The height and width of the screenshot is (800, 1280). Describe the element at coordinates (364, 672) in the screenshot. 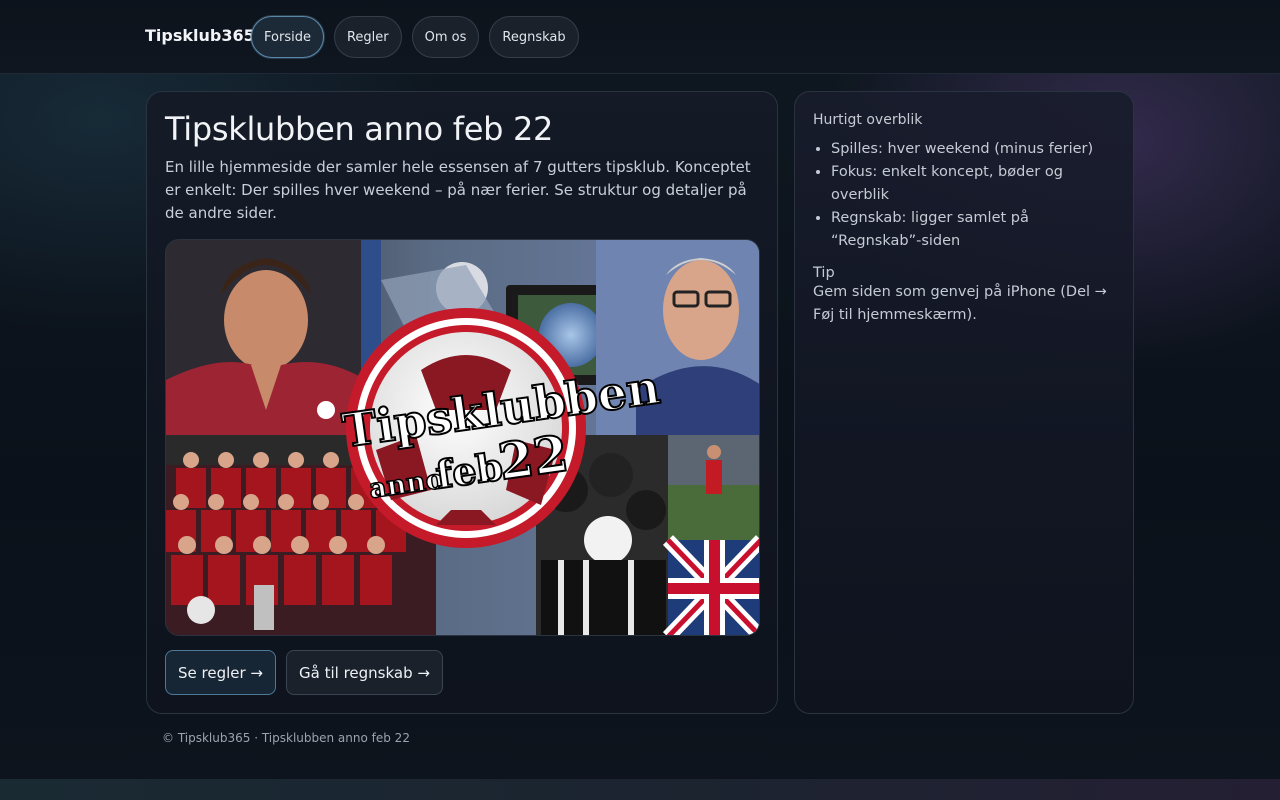

I see `go-to-accounts-button: Gå til regnskab →` at that location.